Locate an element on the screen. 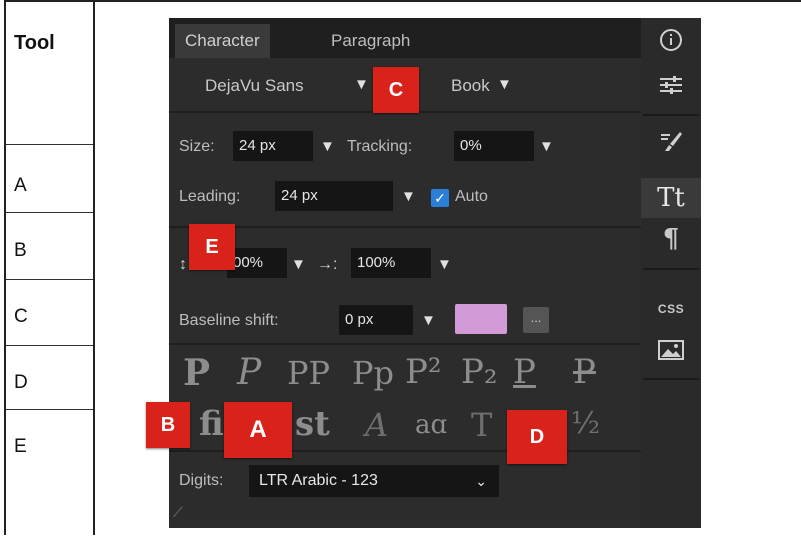 This screenshot has height=537, width=801. titling-alternates-button: T is located at coordinates (481, 425).